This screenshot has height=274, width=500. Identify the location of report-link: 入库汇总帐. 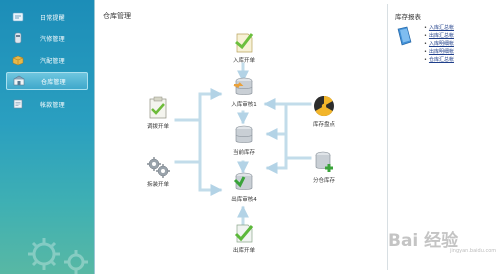
(439, 28).